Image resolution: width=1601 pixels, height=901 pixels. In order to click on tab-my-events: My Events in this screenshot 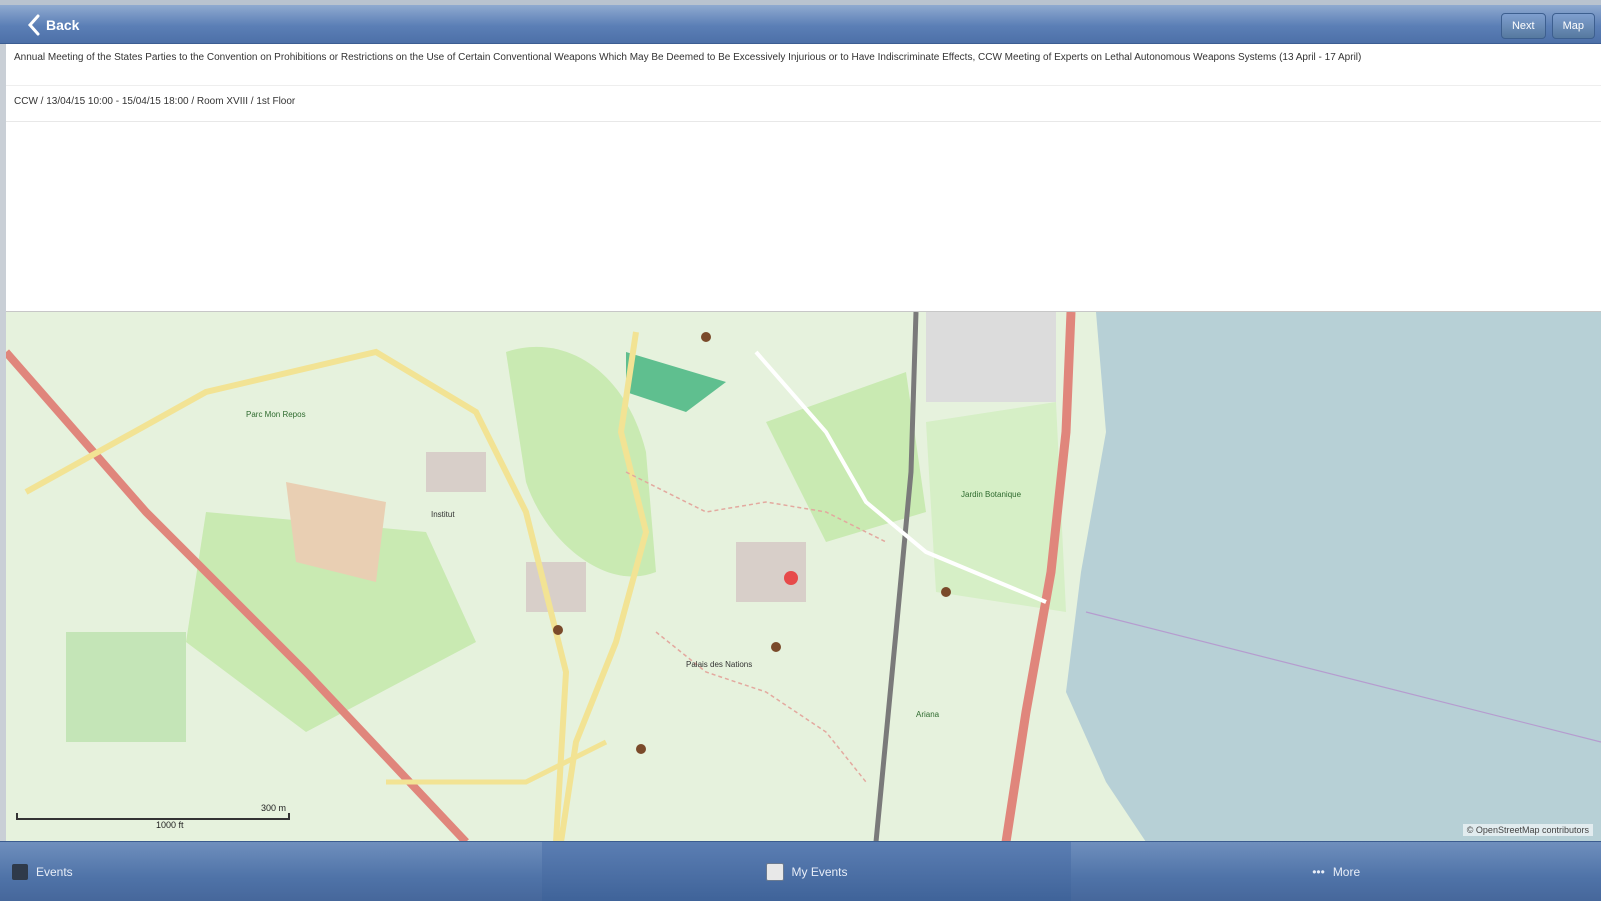, I will do `click(806, 871)`.